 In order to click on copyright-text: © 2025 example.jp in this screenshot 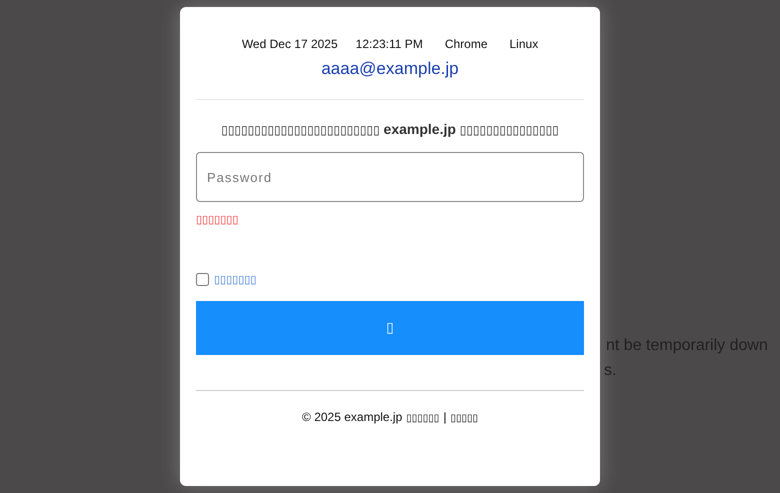, I will do `click(352, 417)`.